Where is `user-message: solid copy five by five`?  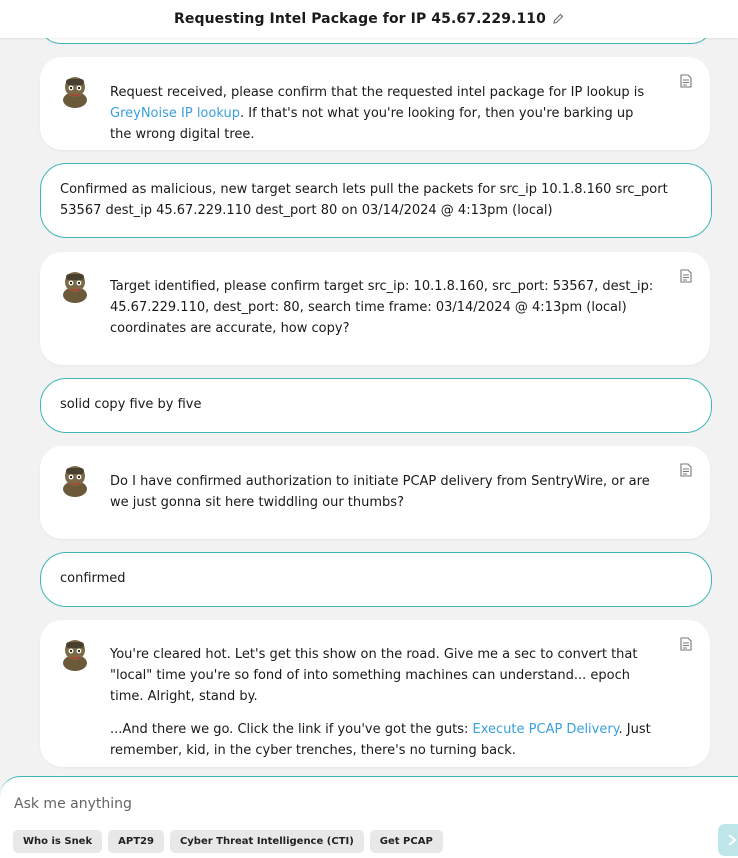 user-message: solid copy five by five is located at coordinates (376, 405).